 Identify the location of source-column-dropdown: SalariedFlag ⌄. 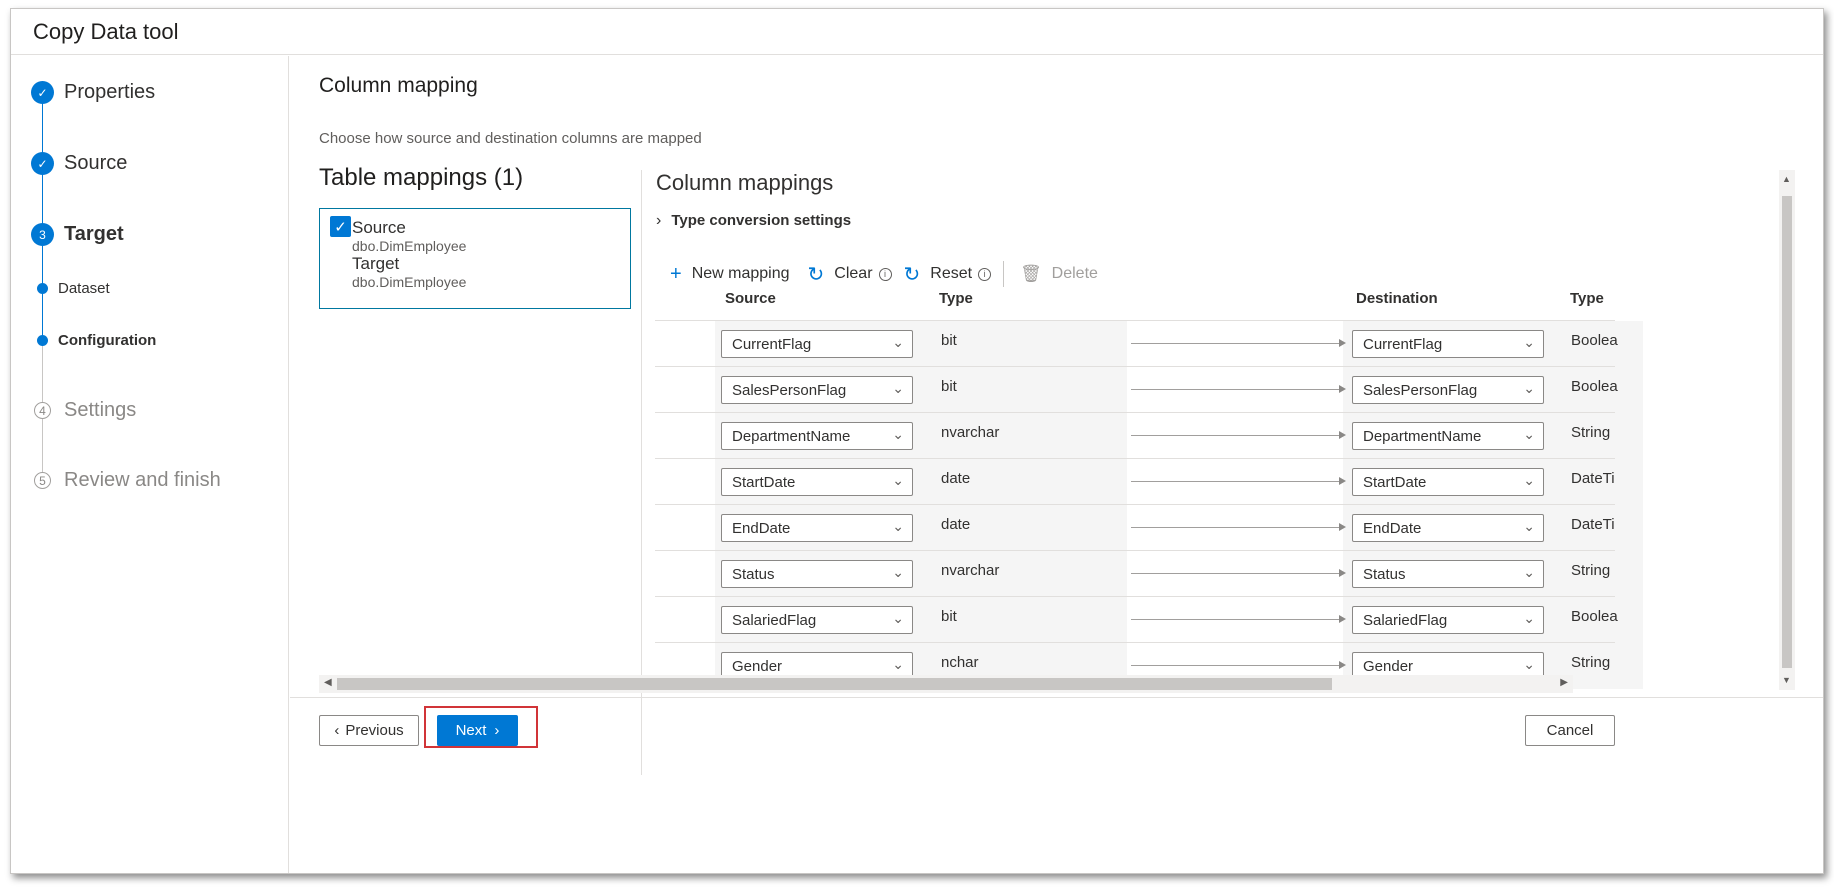
(817, 620).